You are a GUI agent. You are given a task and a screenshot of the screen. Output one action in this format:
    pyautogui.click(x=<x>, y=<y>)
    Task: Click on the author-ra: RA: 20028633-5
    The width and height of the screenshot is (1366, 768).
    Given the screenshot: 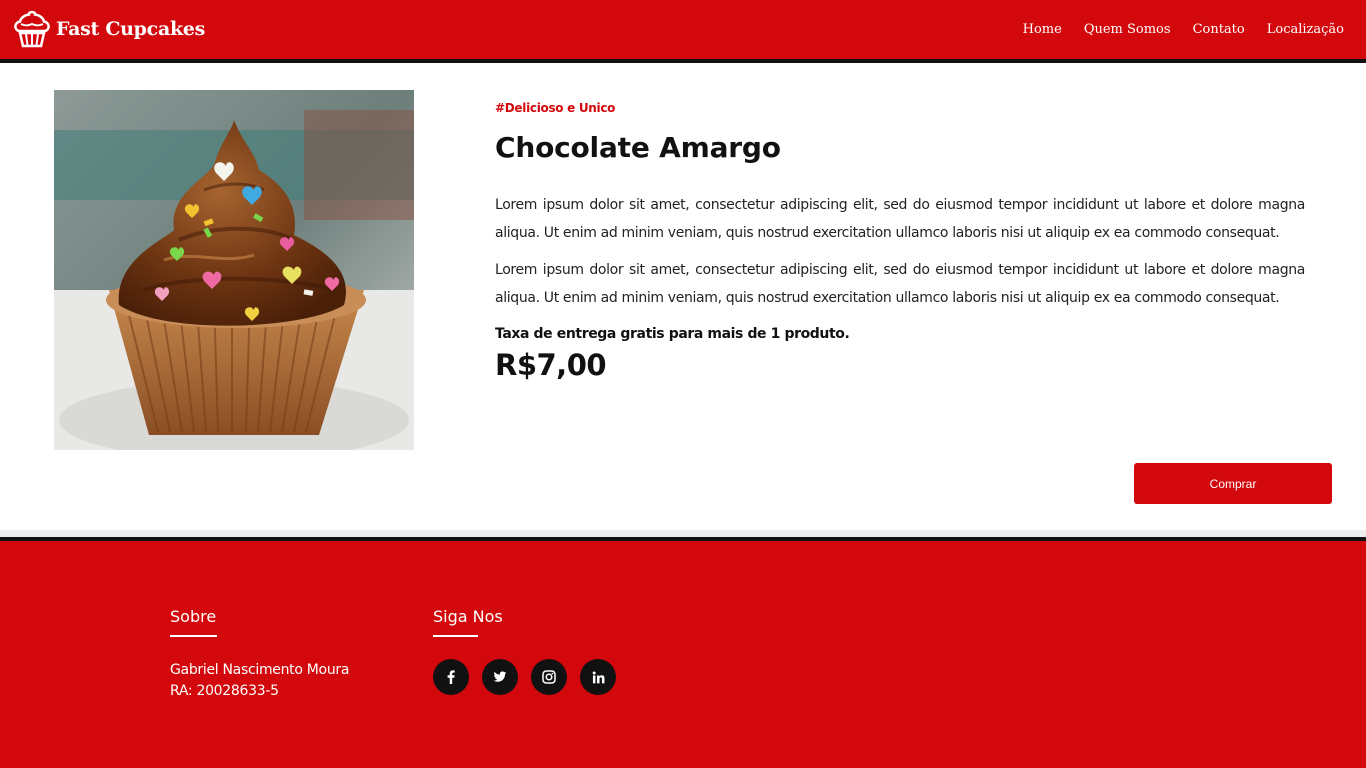 What is the action you would take?
    pyautogui.click(x=224, y=691)
    